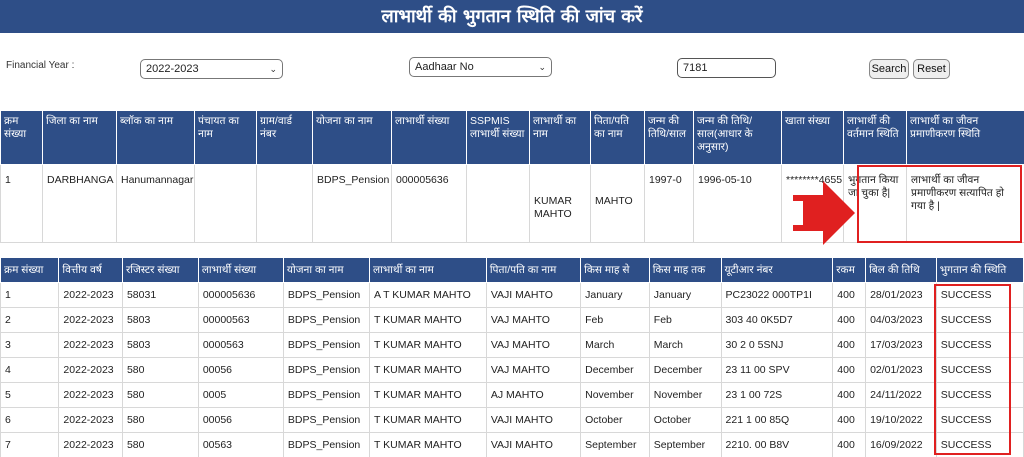 This screenshot has width=1024, height=457. I want to click on header-cell: पंचायत का नाम, so click(225, 137).